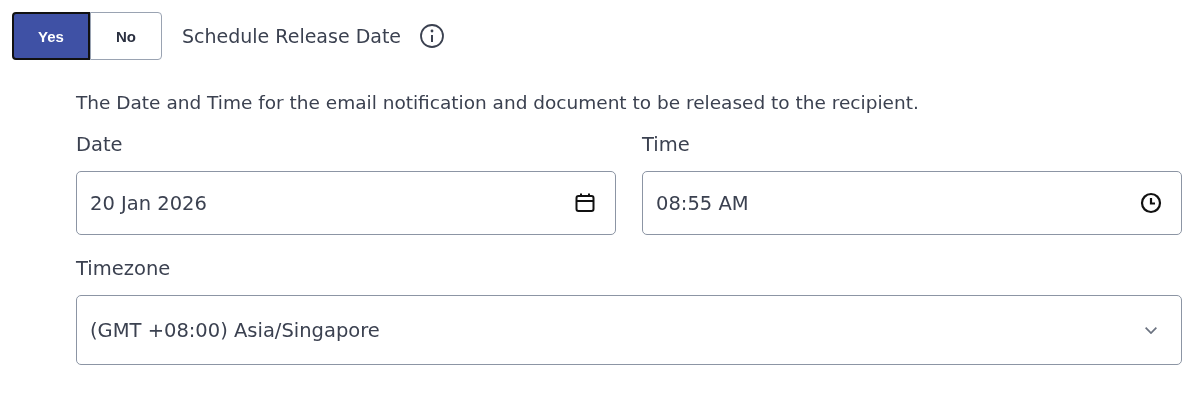 The height and width of the screenshot is (411, 1200). I want to click on description: The Date and Time for the email notification and document to be released to the recipient., so click(498, 102).